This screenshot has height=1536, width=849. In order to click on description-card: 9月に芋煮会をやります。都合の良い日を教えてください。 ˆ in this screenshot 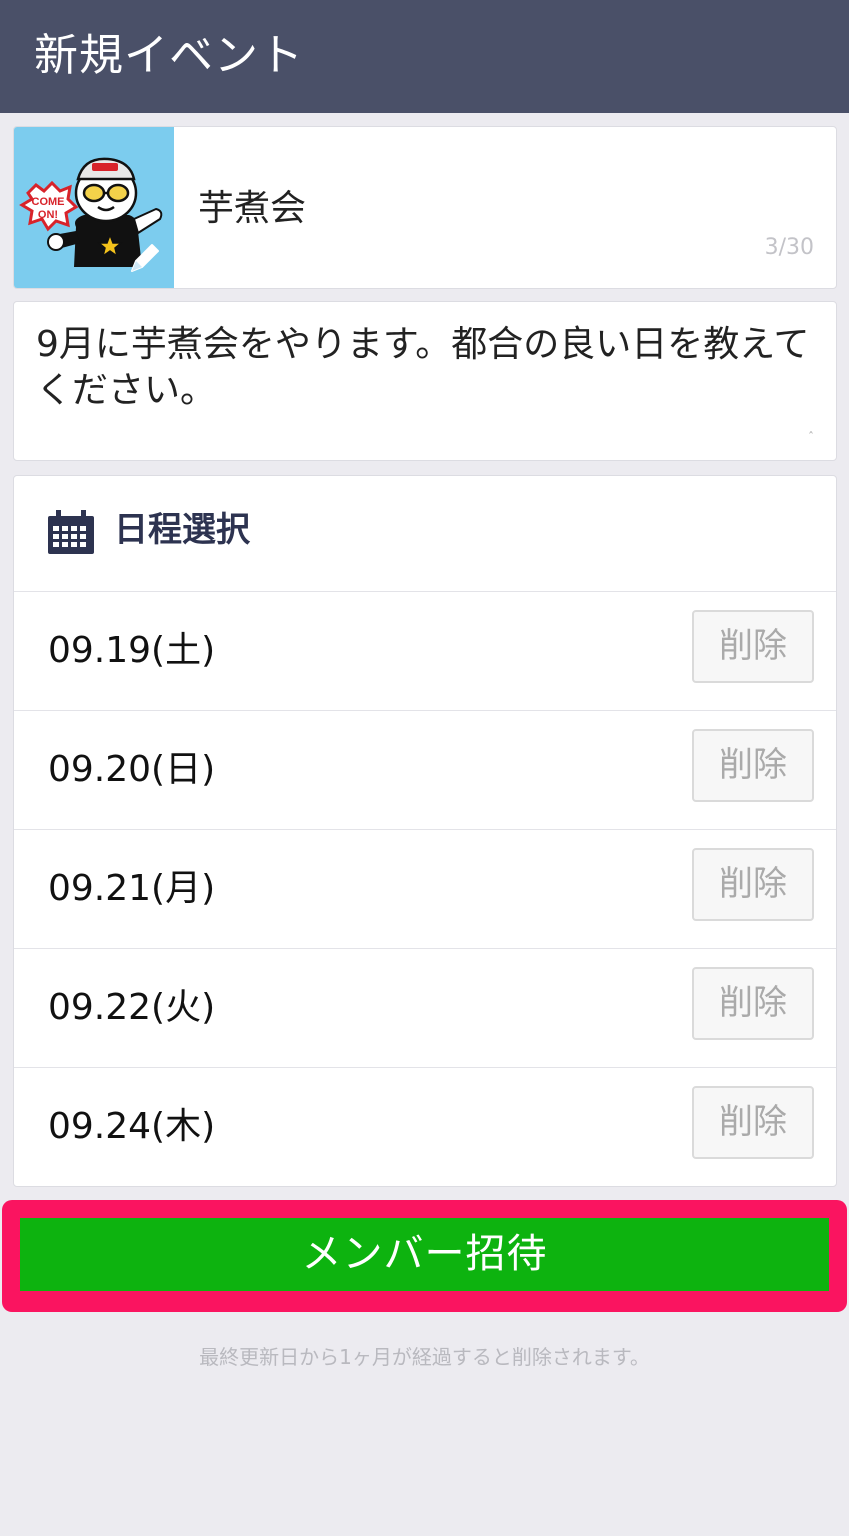, I will do `click(425, 381)`.